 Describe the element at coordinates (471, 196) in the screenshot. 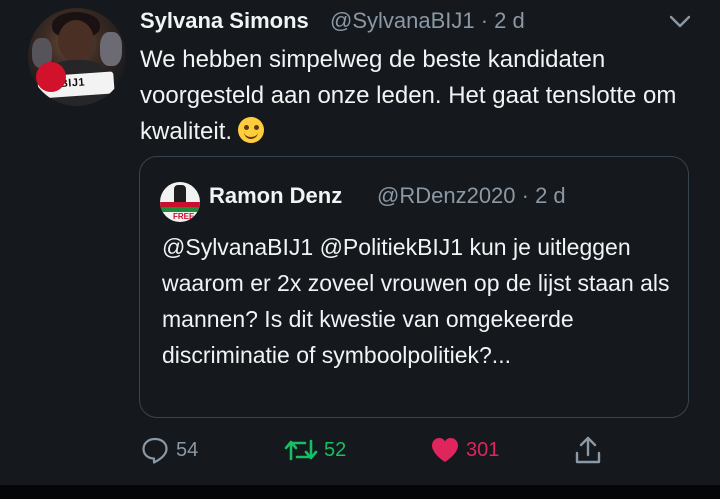

I see `quoted-author-handle-time: @RDenz2020 · 2 d` at that location.